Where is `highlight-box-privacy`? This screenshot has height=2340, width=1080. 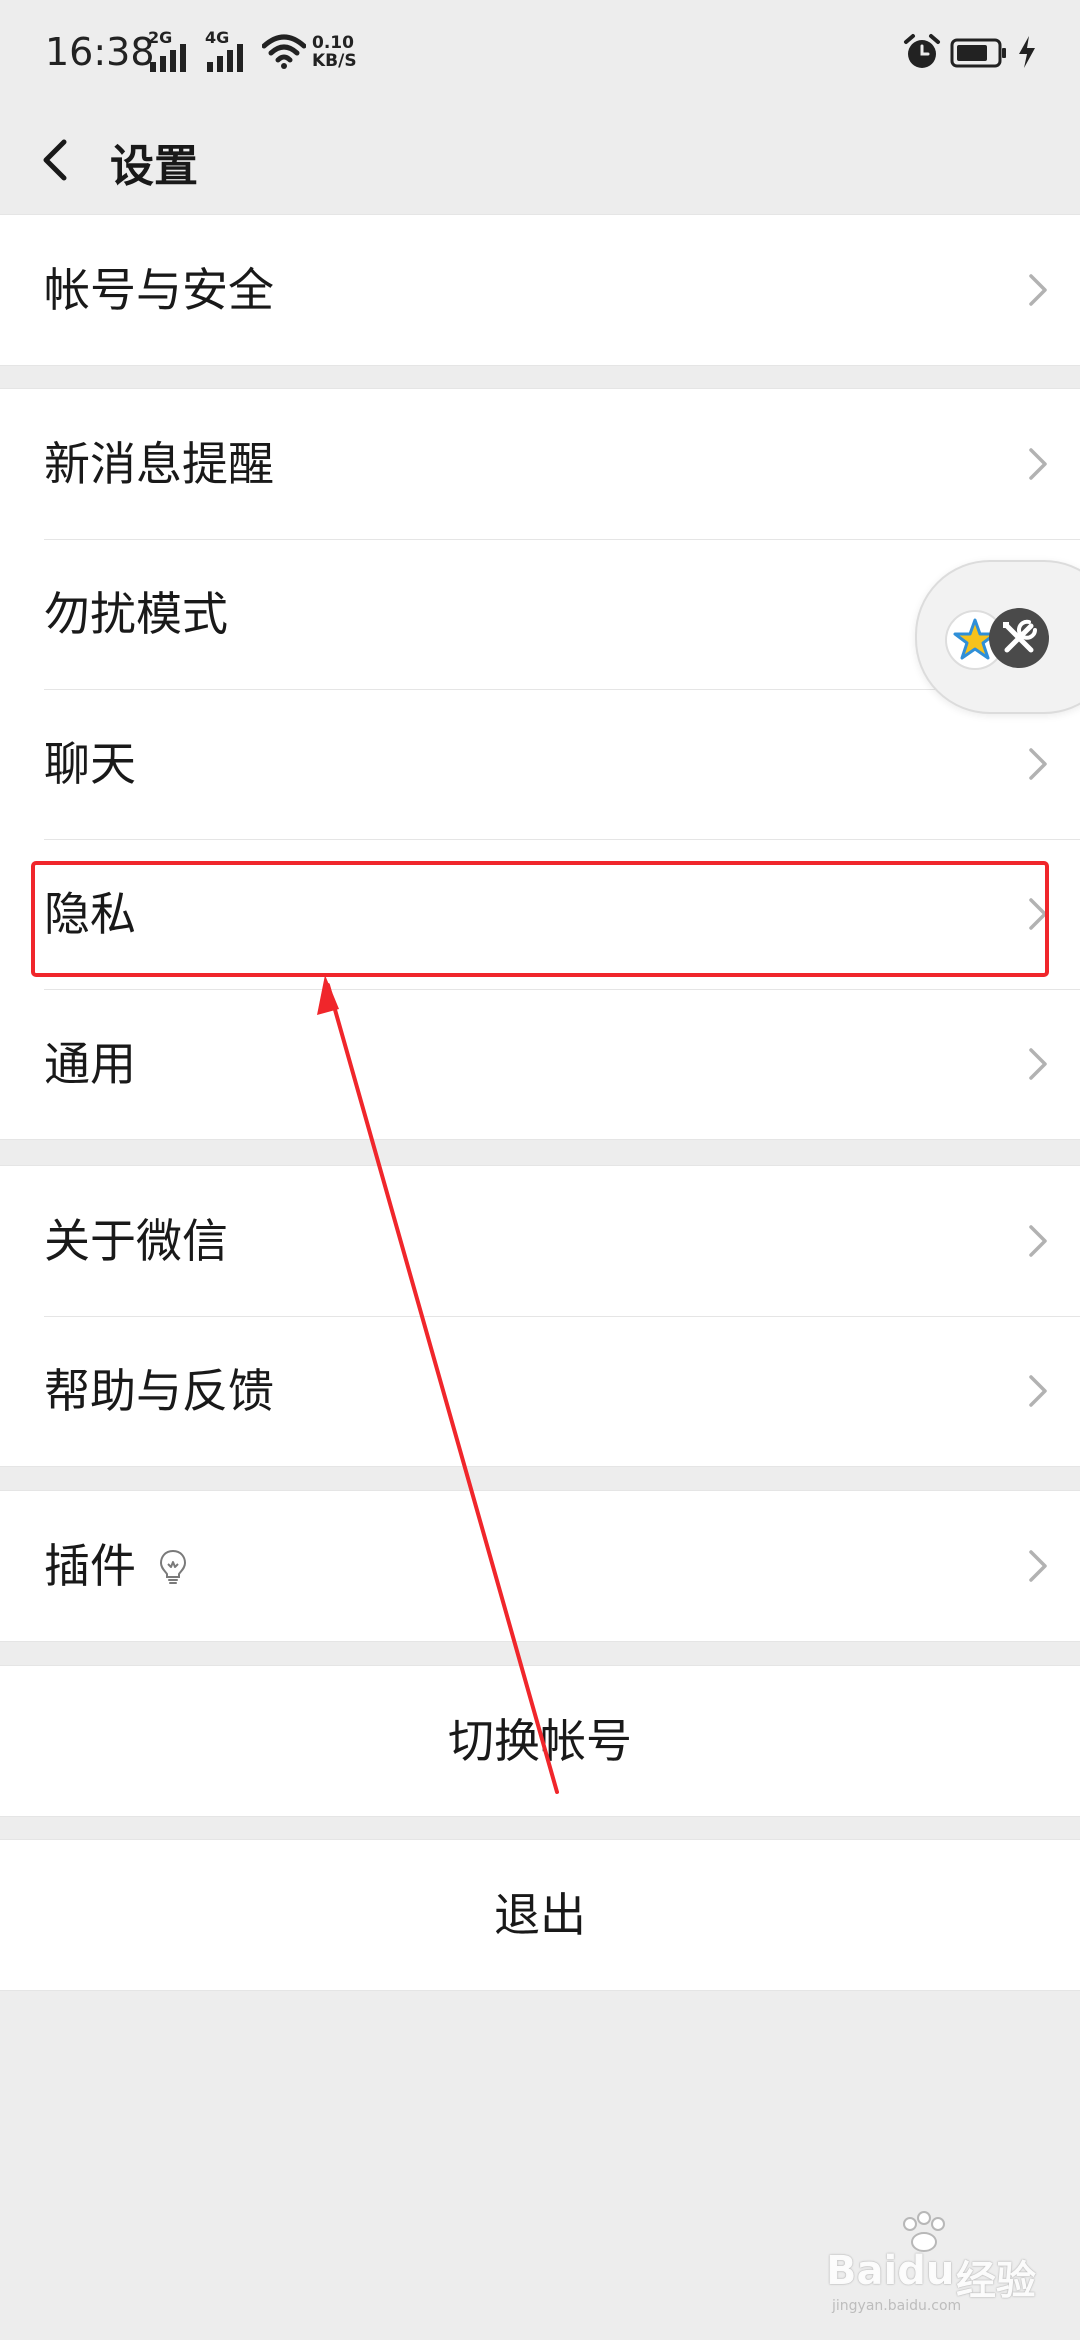 highlight-box-privacy is located at coordinates (540, 919).